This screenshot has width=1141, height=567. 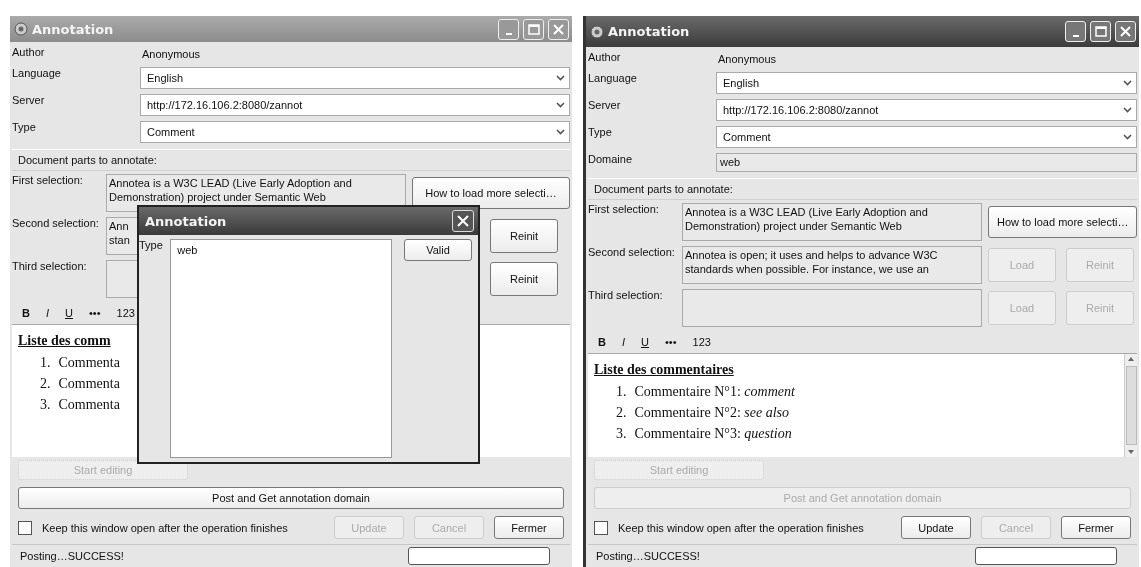 I want to click on comments-editor: Liste des commentaires 1. Commentaire N°1: comment 2. Commentaire N°2: see also 3. Commentaire N°3: question, so click(x=862, y=405).